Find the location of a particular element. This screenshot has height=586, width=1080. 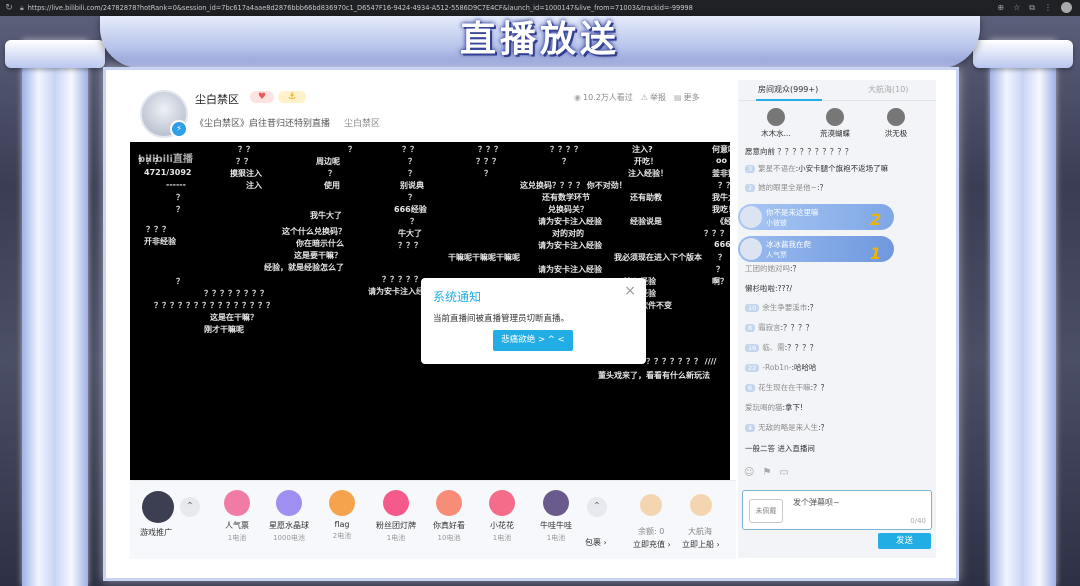

anchor-avatar: ⚡ is located at coordinates (164, 114).